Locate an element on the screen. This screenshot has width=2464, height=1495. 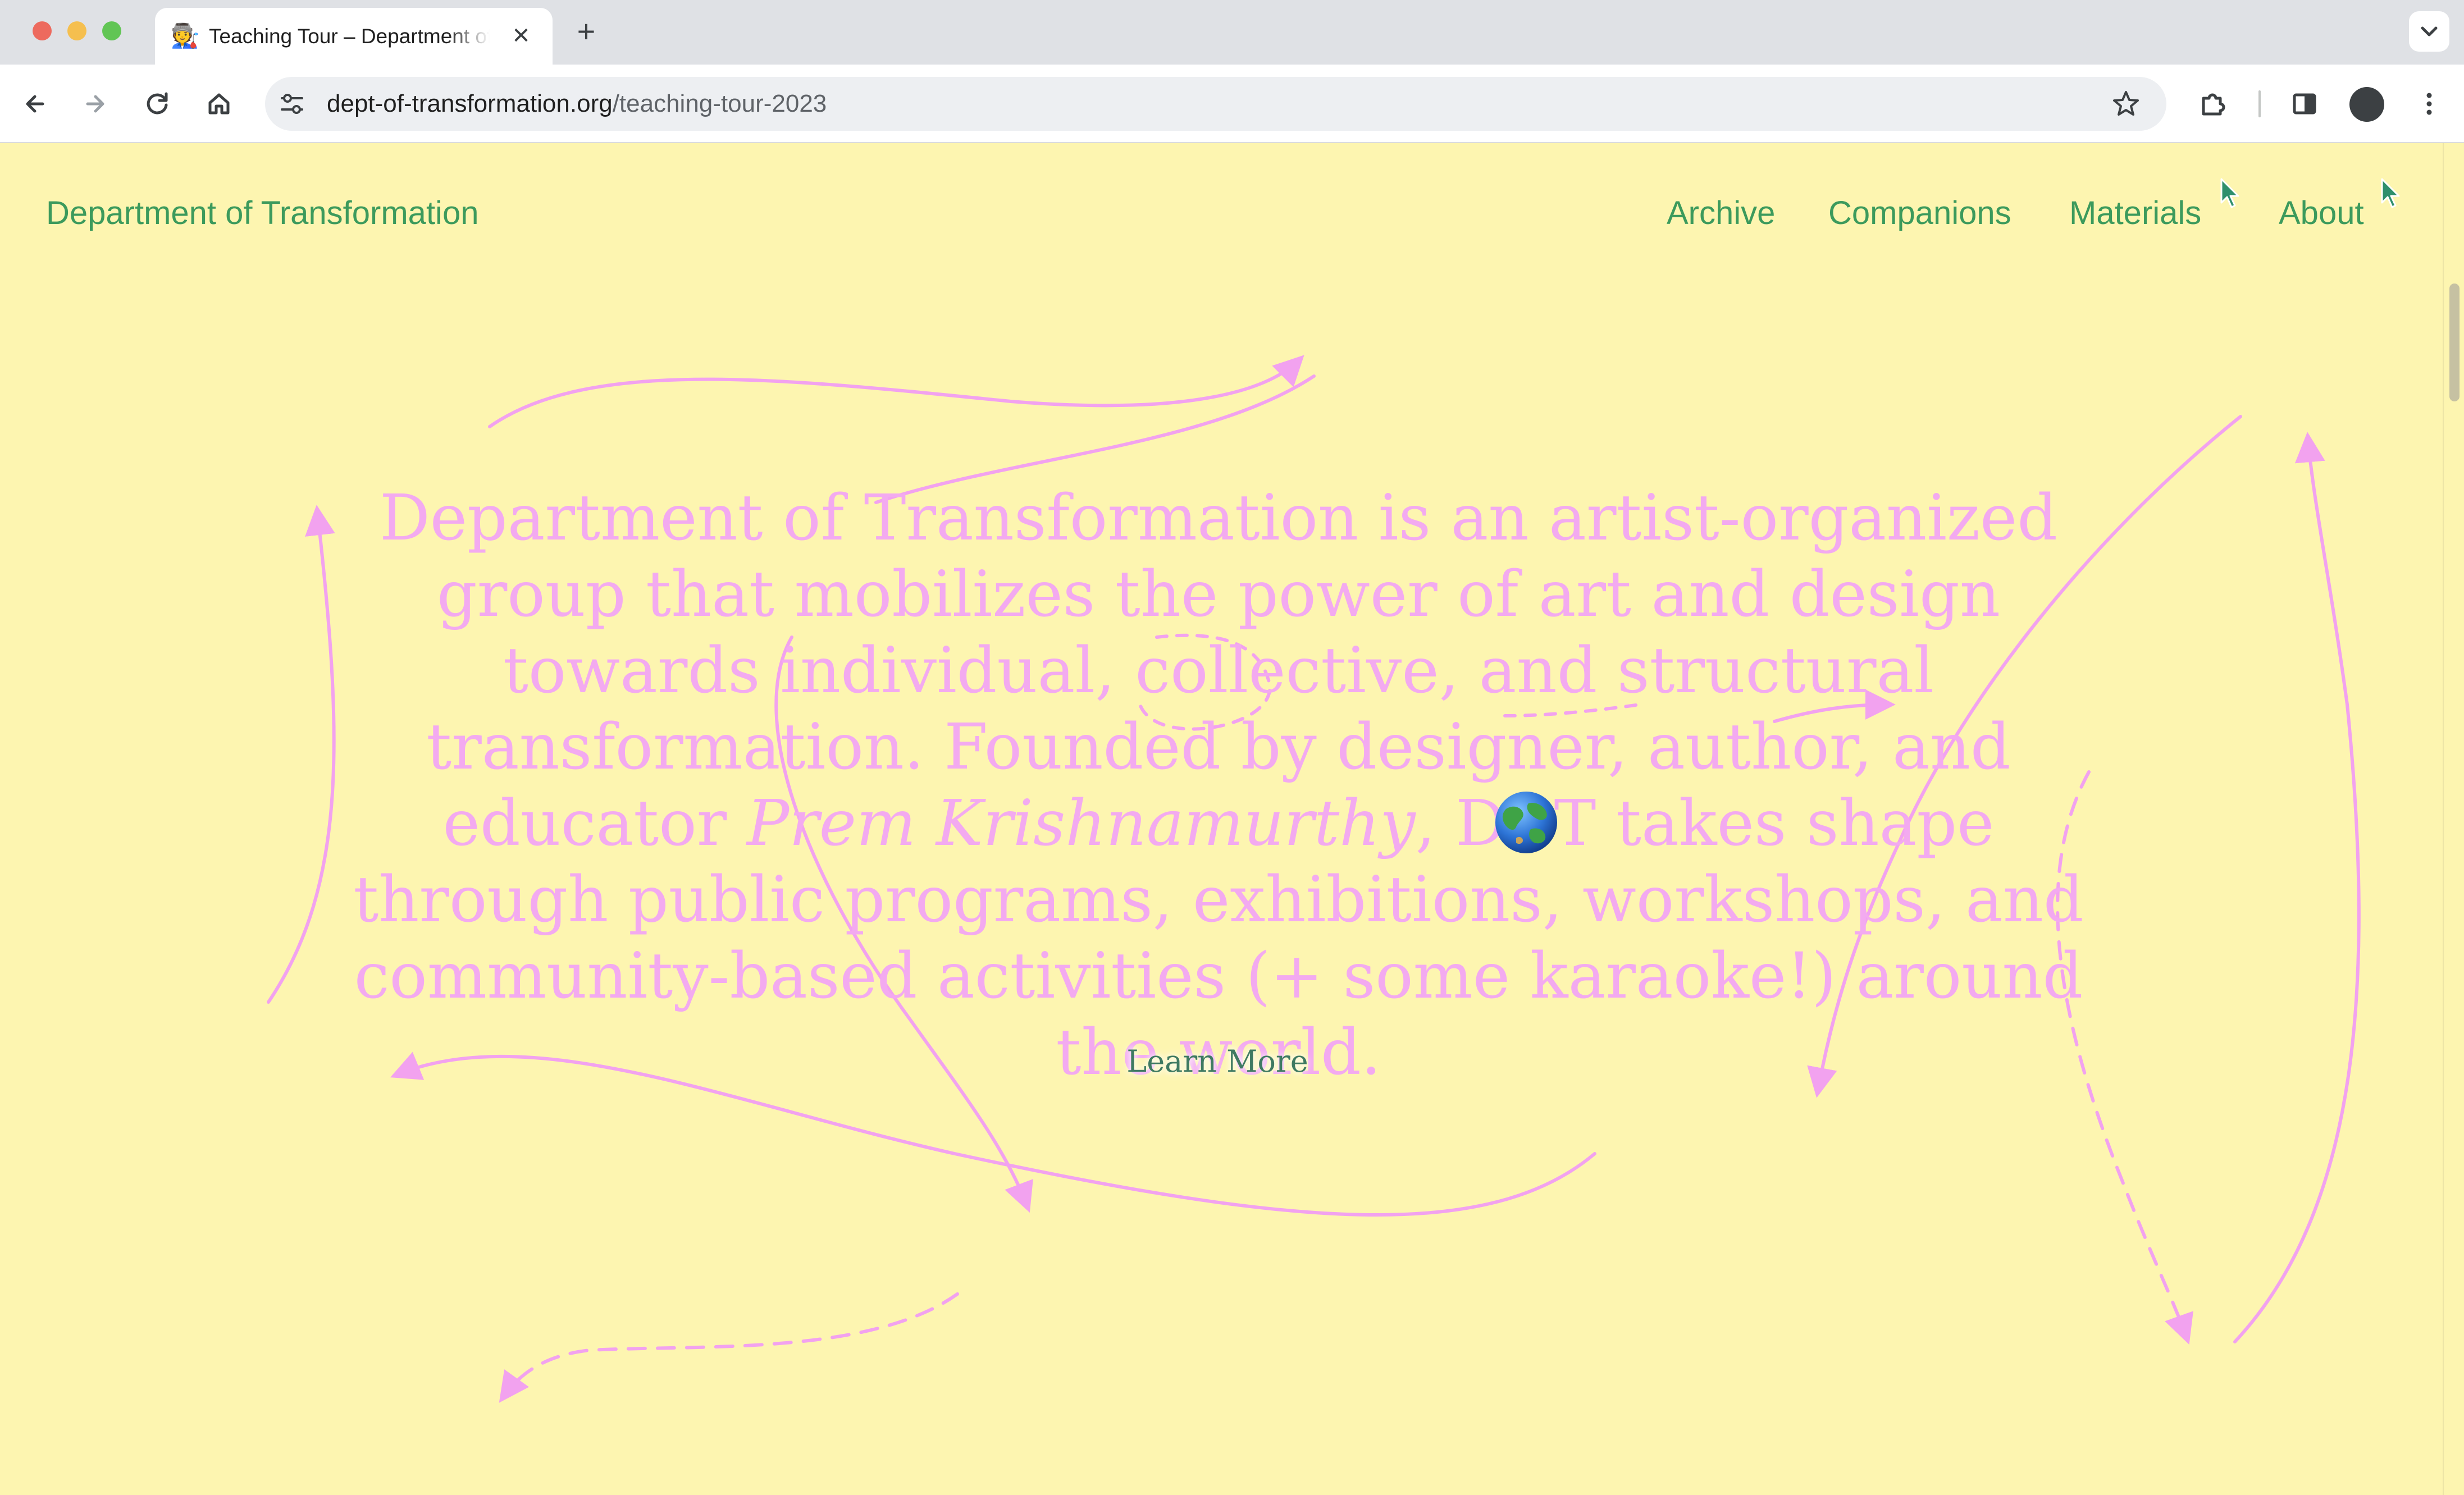
nav-archive: Archive is located at coordinates (1721, 214).